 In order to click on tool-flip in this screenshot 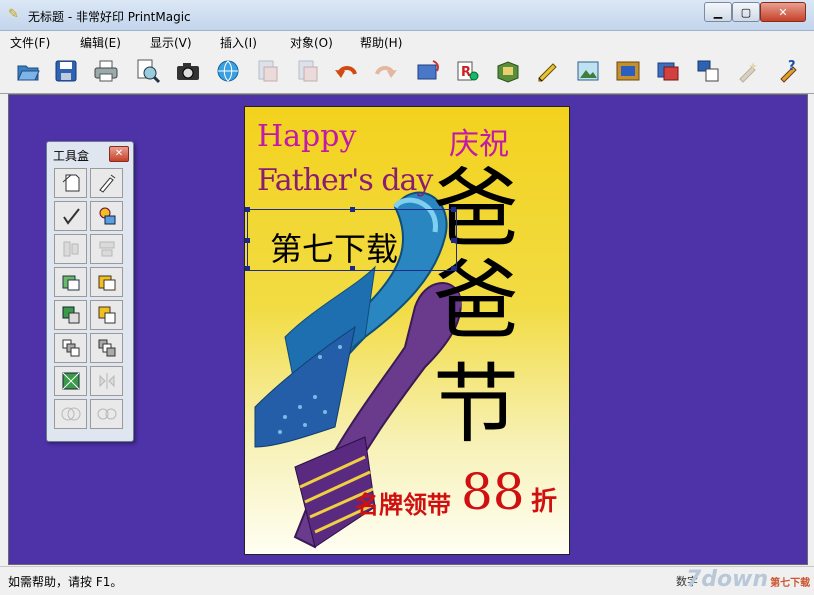, I will do `click(106, 381)`.